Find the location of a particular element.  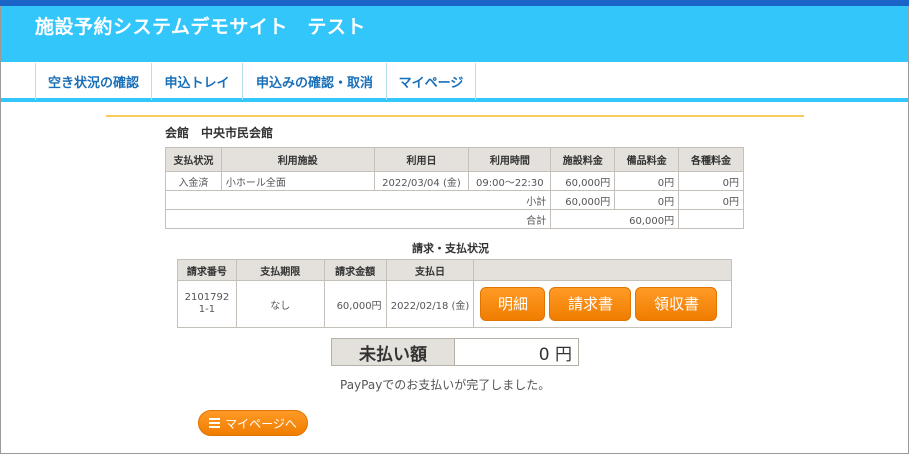

total-row: 合計 60,000円 is located at coordinates (454, 219).